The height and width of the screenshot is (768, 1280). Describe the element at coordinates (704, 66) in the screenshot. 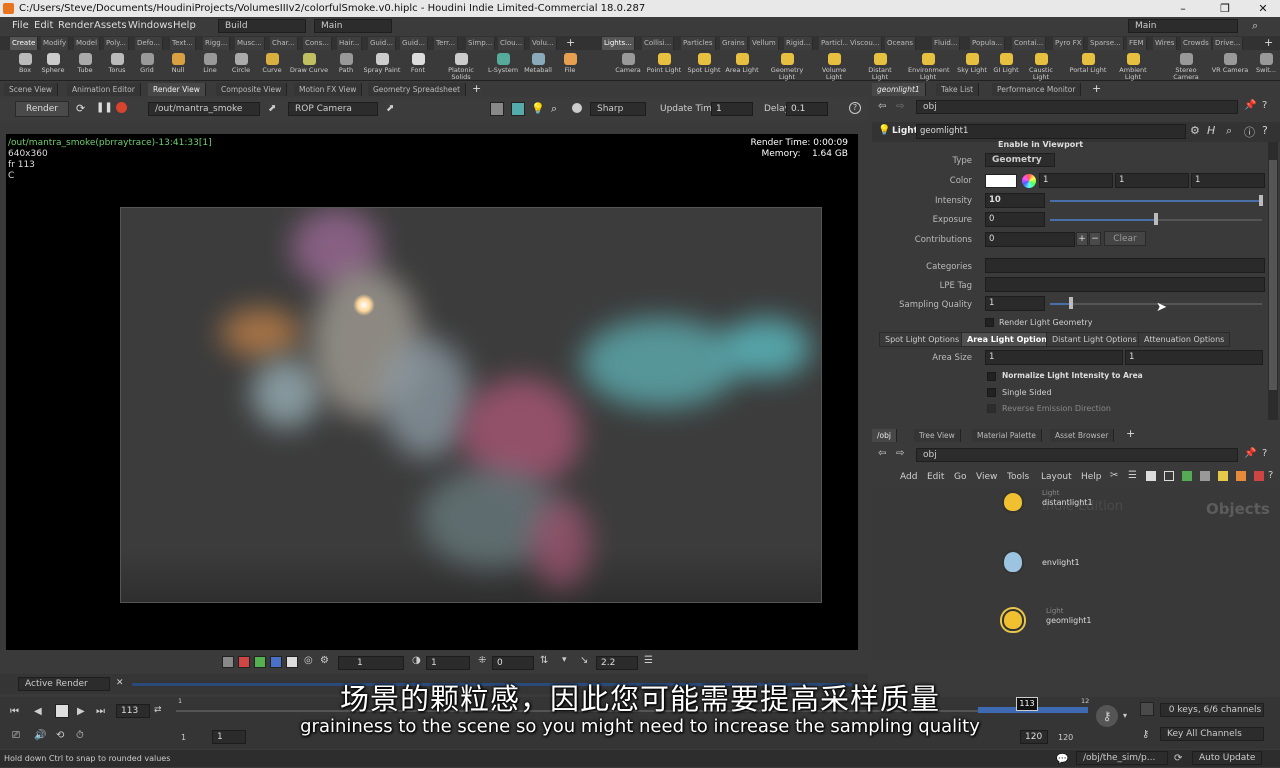

I see `tool-spot-light: Spot Light` at that location.